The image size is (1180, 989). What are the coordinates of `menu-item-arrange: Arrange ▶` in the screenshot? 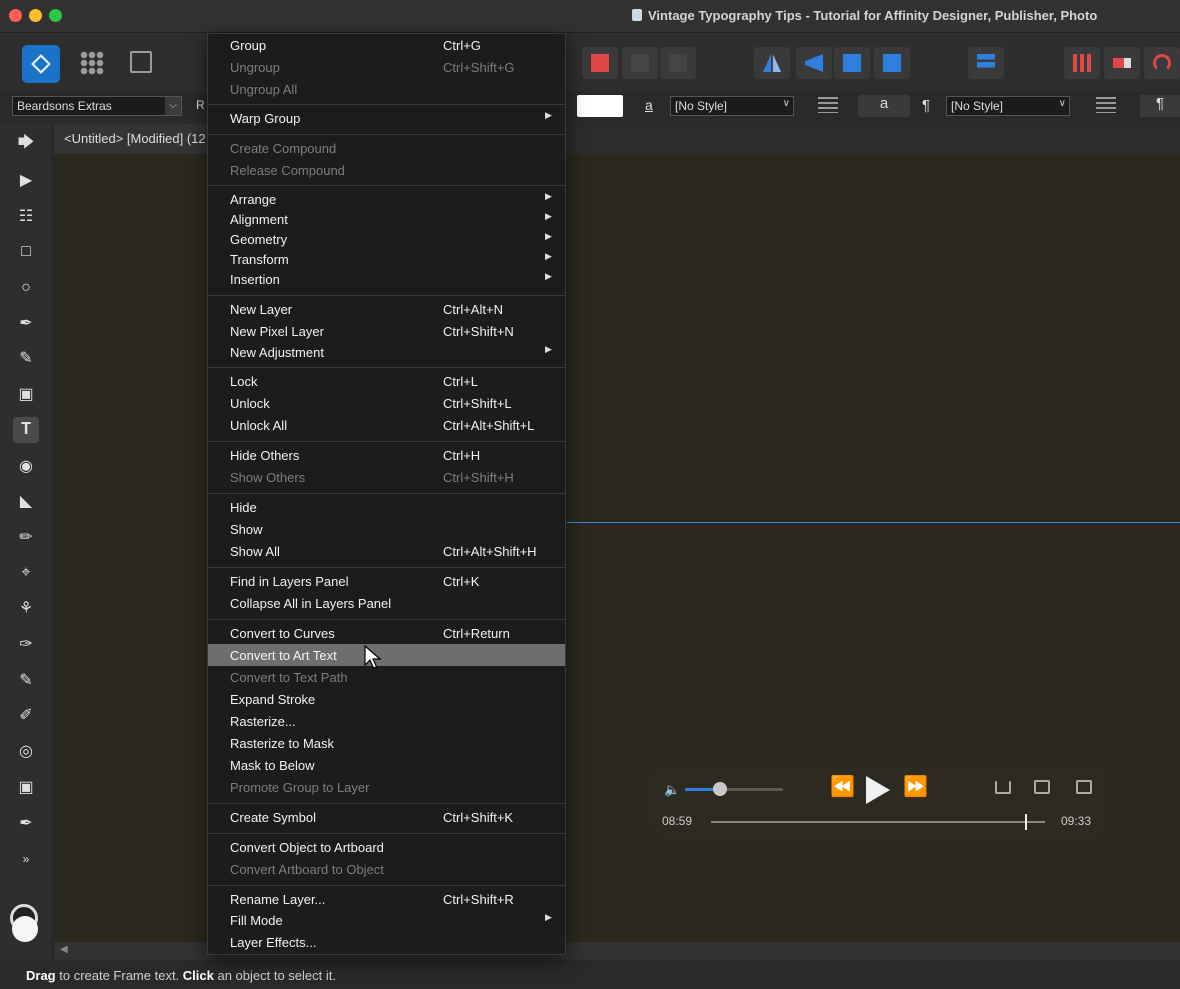 It's located at (386, 199).